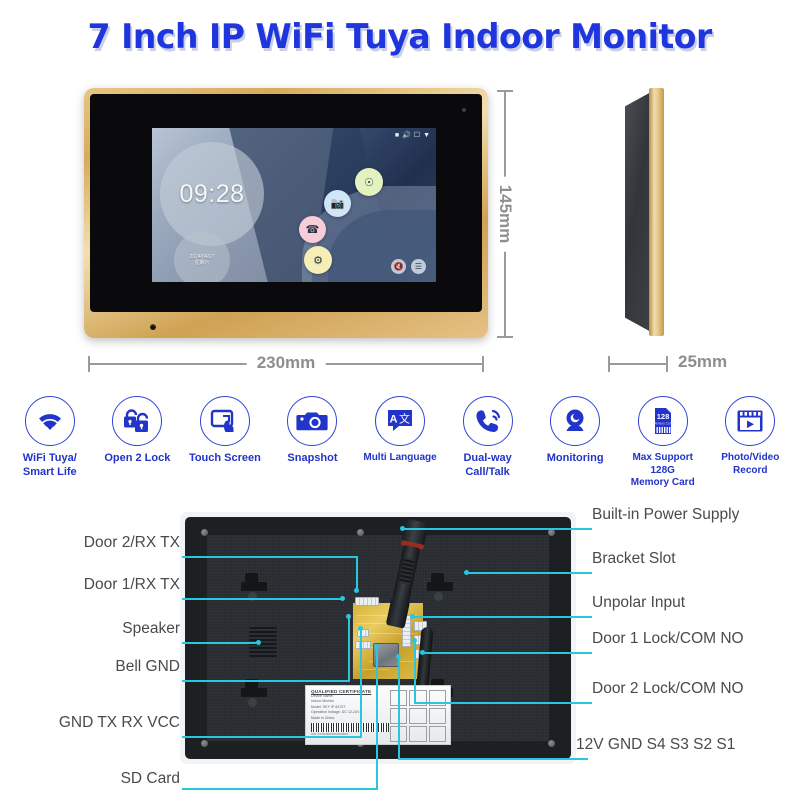  What do you see at coordinates (294, 205) in the screenshot?
I see `monitor-screen: ■ 🔊 ☐ ▼ 09:28 2024/04/27 星期六 ☉ 📷 ☎ ⚙ 🔇 ☰` at bounding box center [294, 205].